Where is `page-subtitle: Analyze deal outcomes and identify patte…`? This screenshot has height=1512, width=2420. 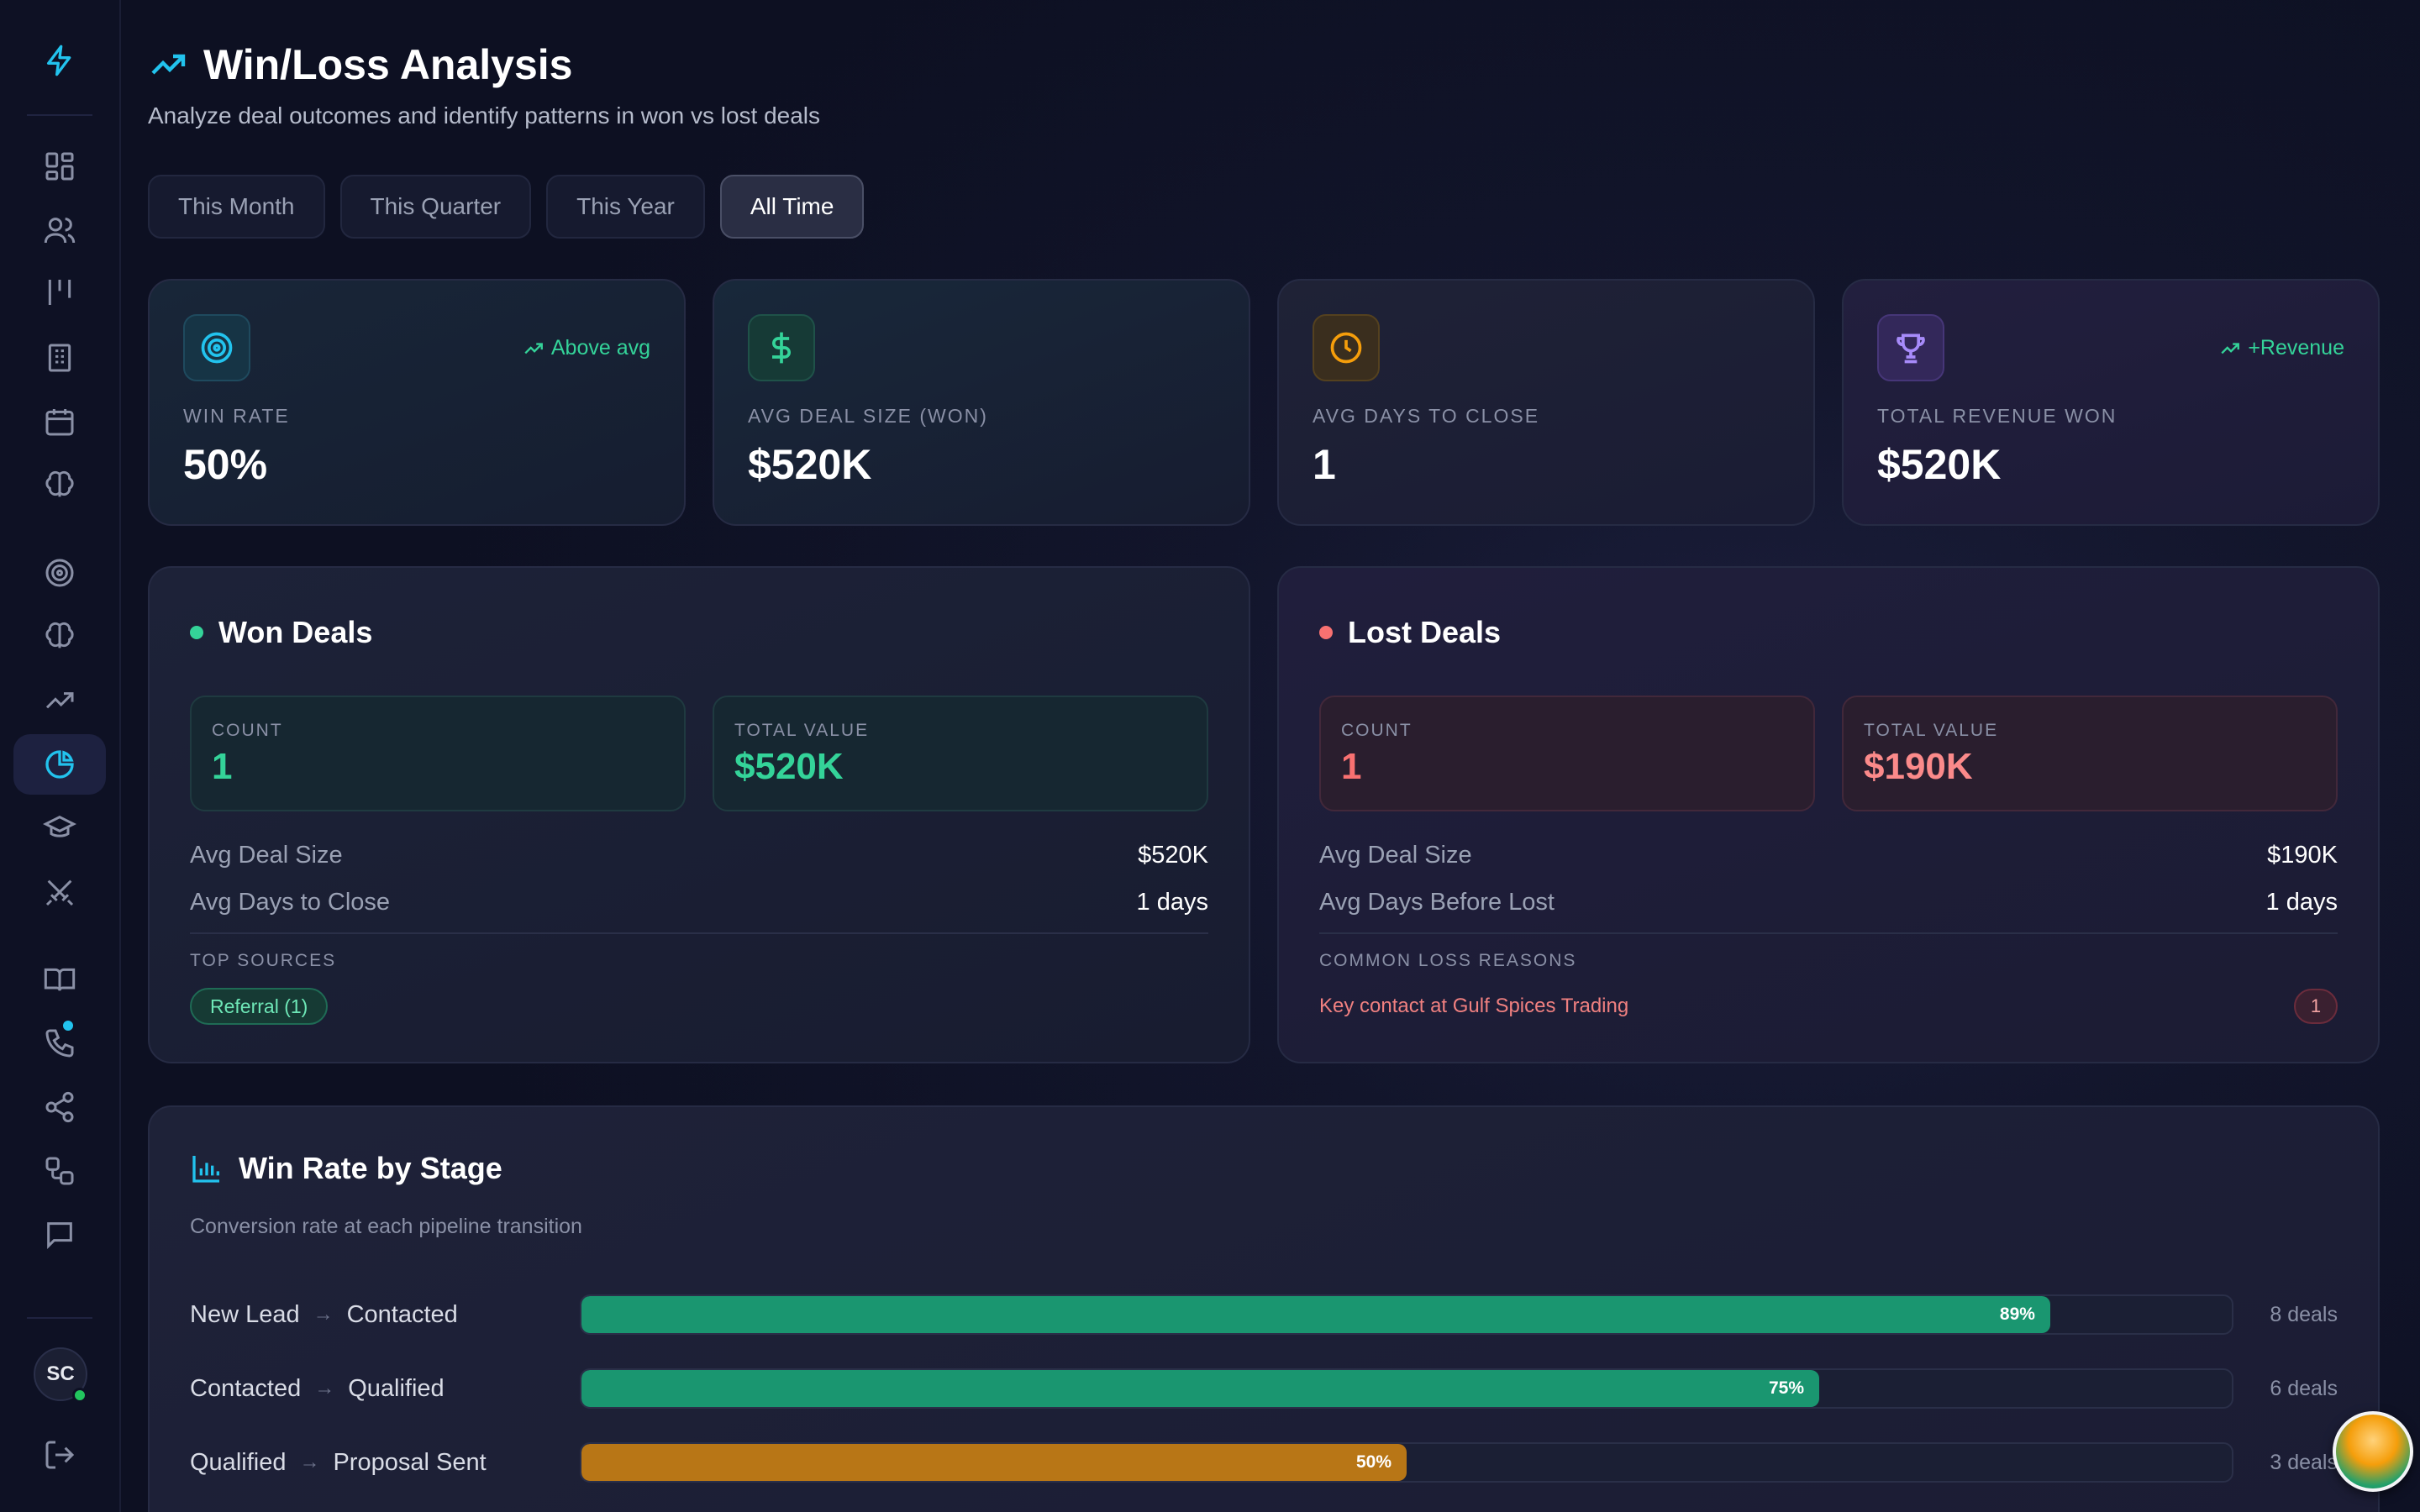
page-subtitle: Analyze deal outcomes and identify patte… is located at coordinates (484, 115).